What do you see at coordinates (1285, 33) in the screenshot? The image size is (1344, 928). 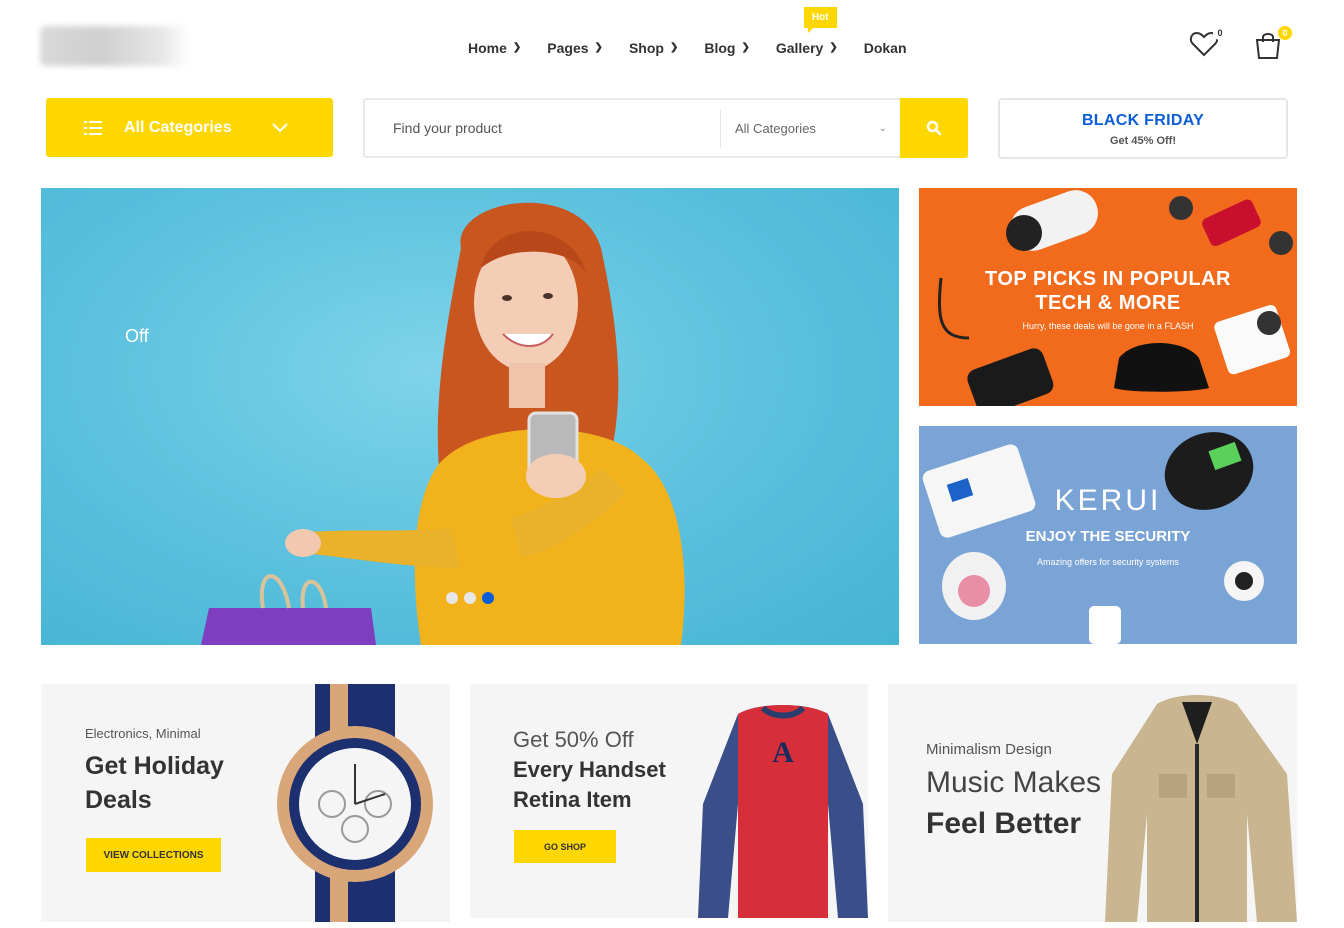 I see `cart-count: 0` at bounding box center [1285, 33].